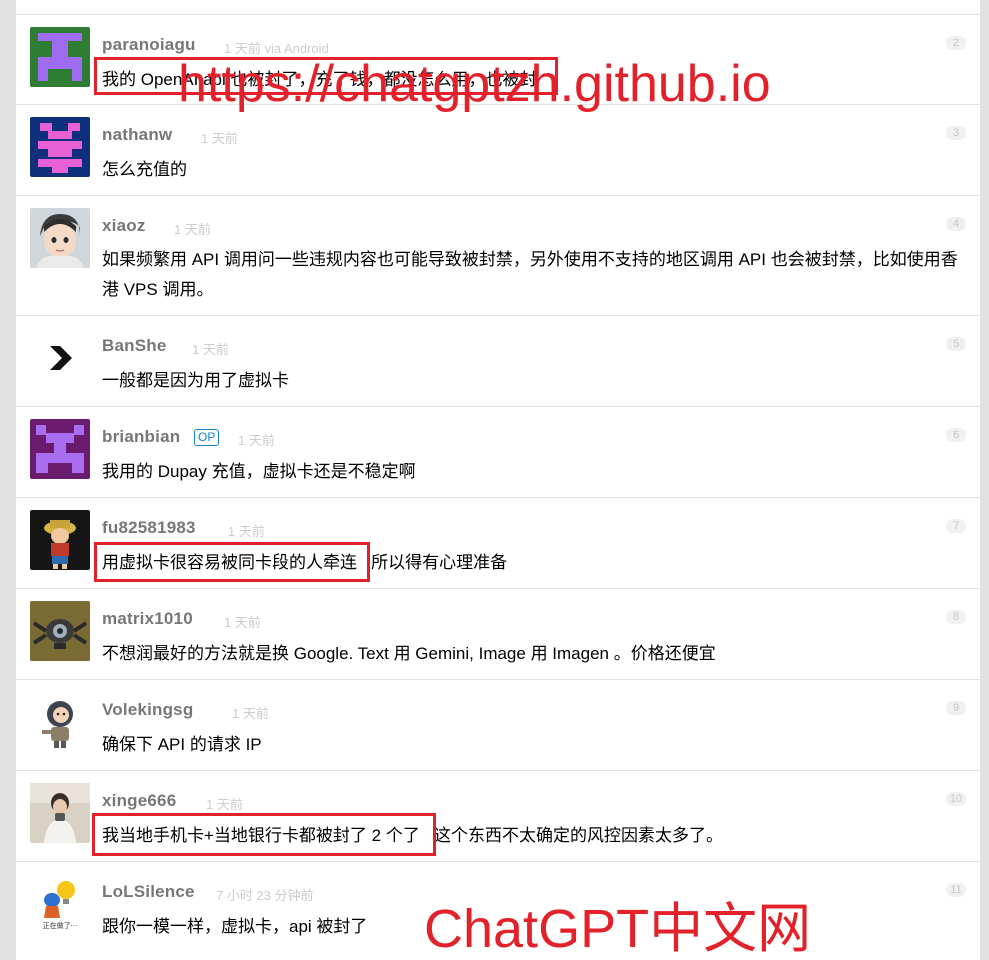 The image size is (989, 960). Describe the element at coordinates (265, 895) in the screenshot. I see `reply-time: 7 小时 23 分钟前` at that location.